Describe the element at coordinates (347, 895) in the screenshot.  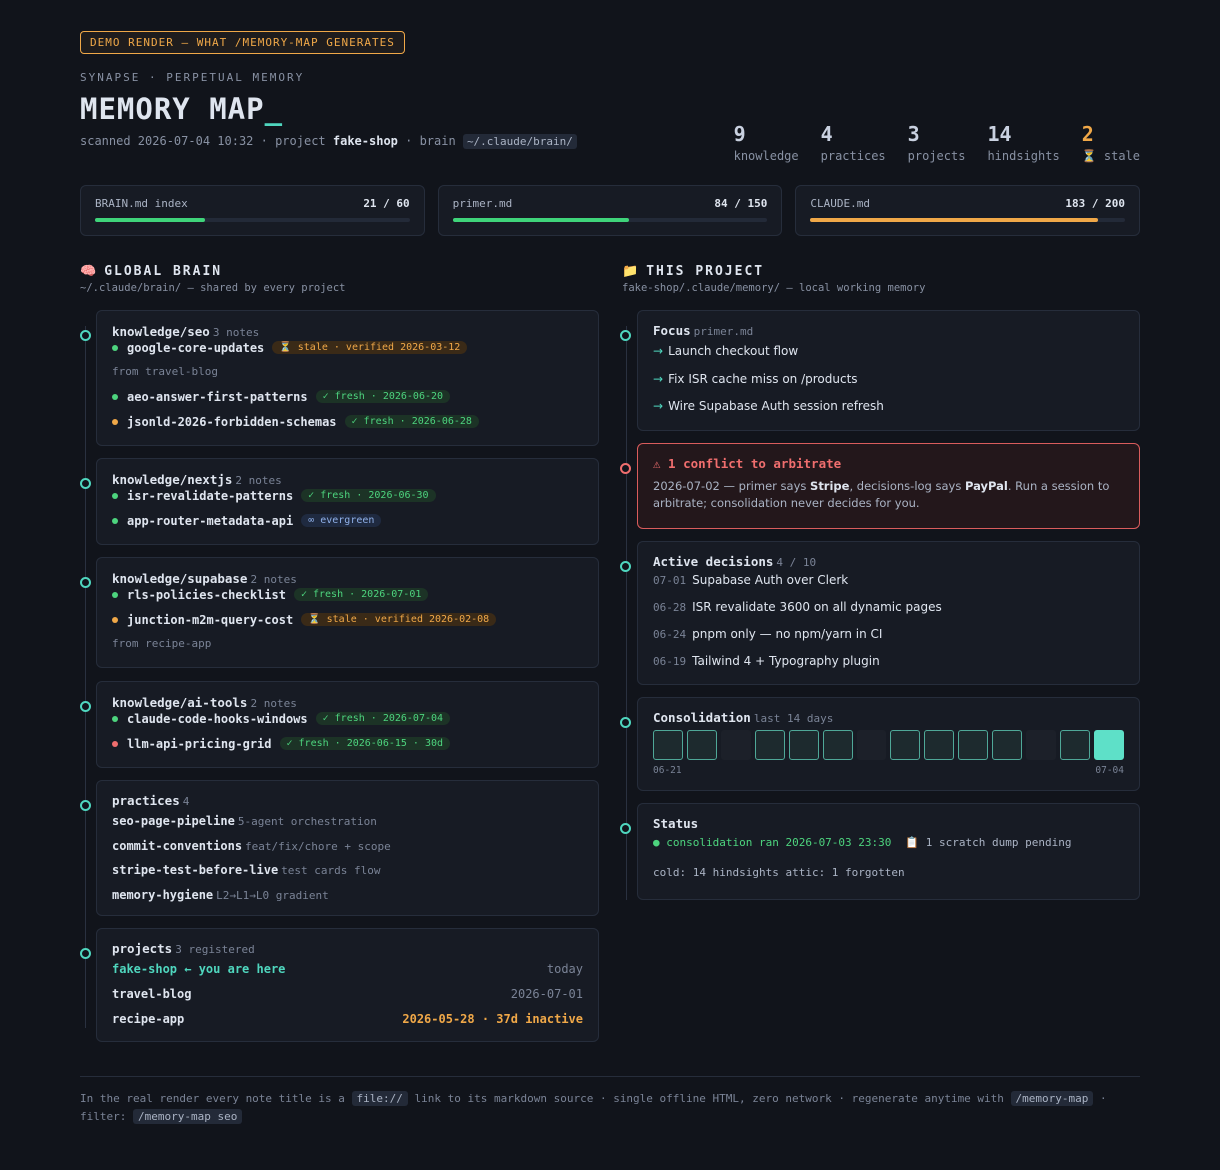
I see `practice-item: memory-hygiene L2→L1→L0 gradient` at that location.